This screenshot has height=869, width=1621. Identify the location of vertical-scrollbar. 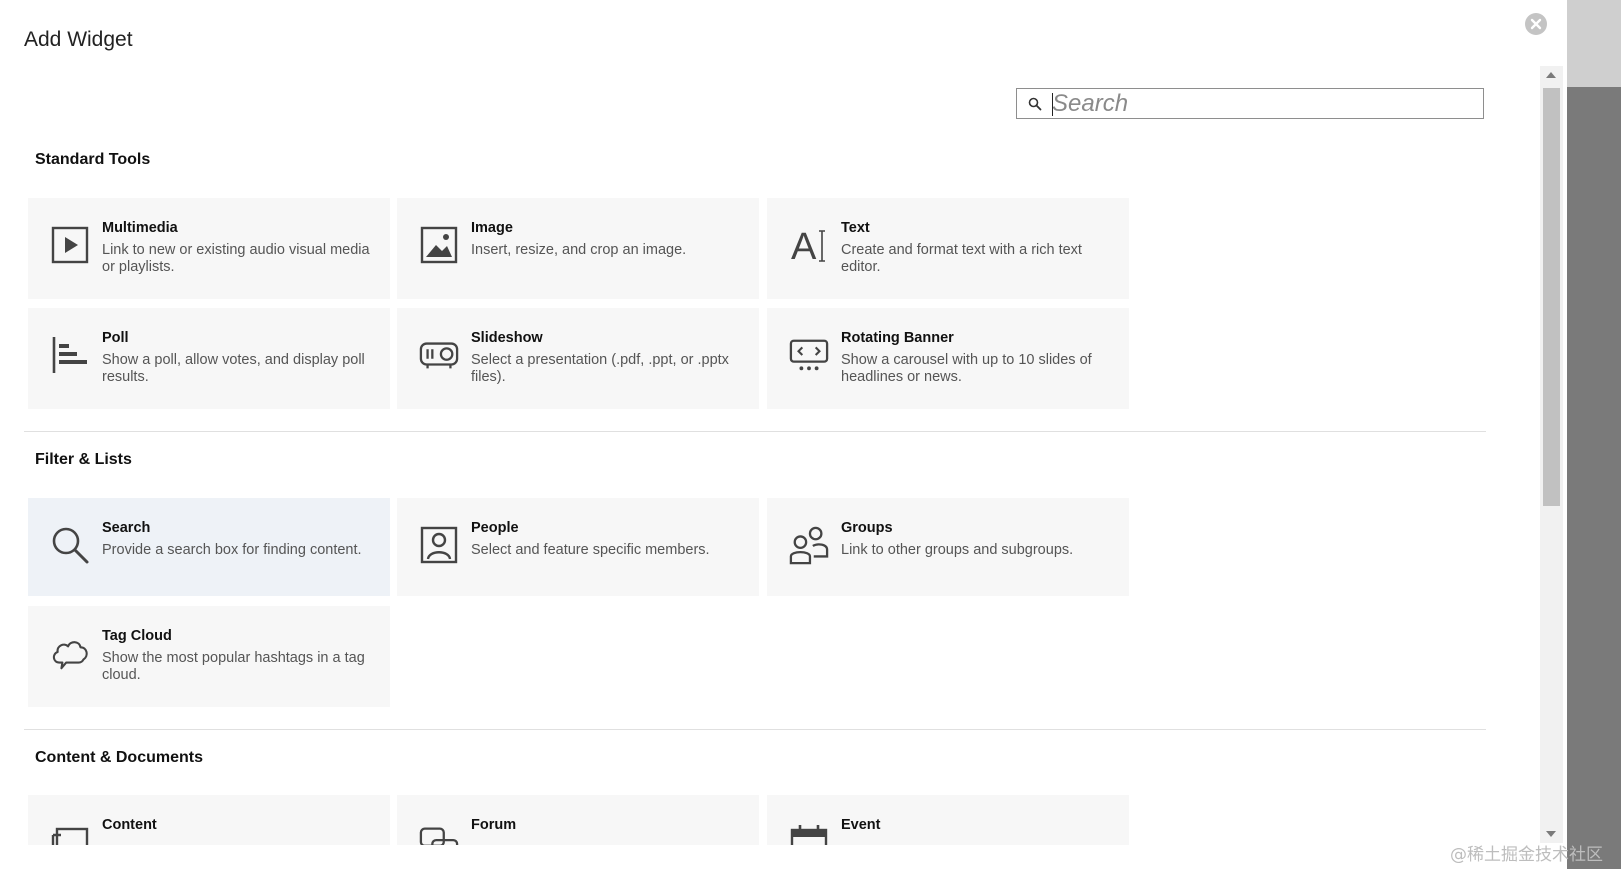
(1551, 454).